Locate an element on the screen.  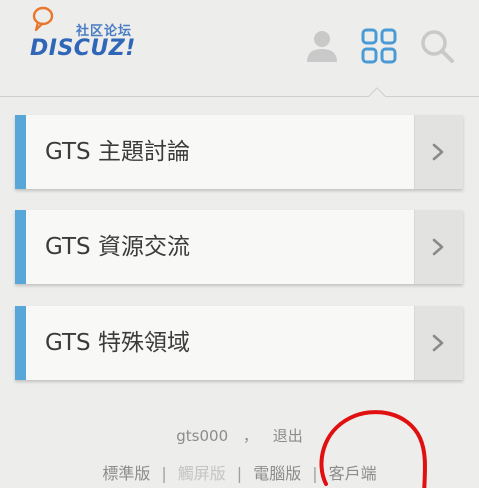
forum-item-special: GTS 特殊領域 is located at coordinates (239, 343).